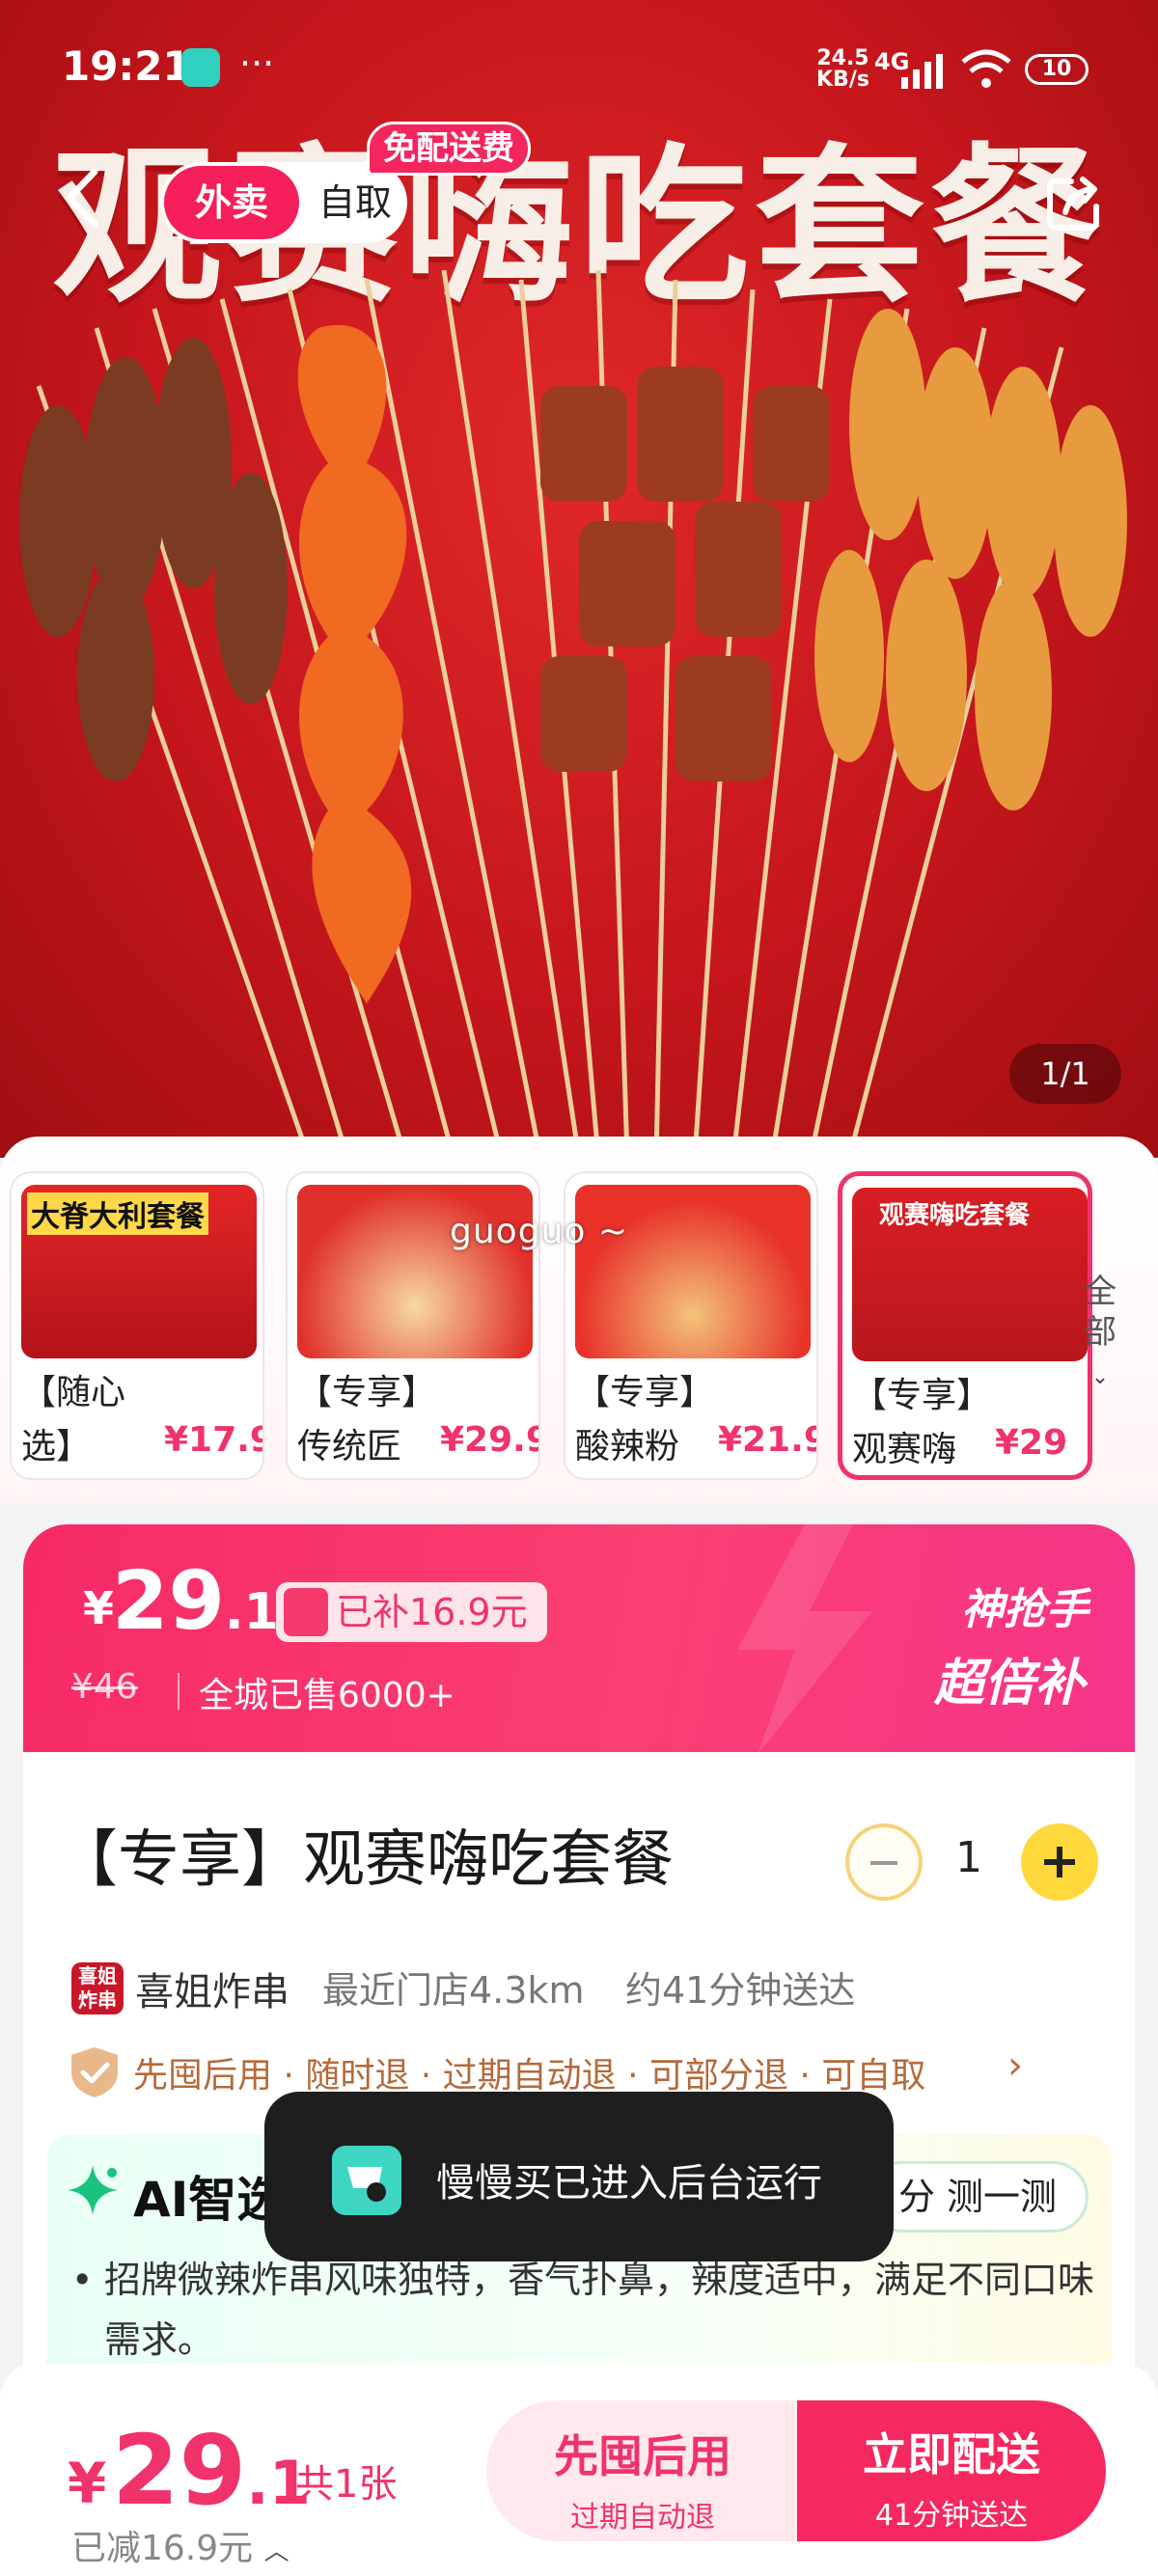  What do you see at coordinates (179, 2471) in the screenshot?
I see `total-price-integer: 29` at bounding box center [179, 2471].